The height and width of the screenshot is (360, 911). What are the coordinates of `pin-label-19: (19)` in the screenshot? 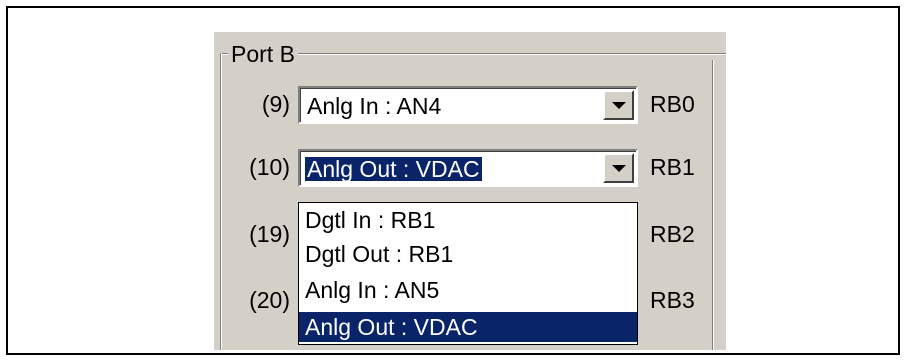 It's located at (269, 234).